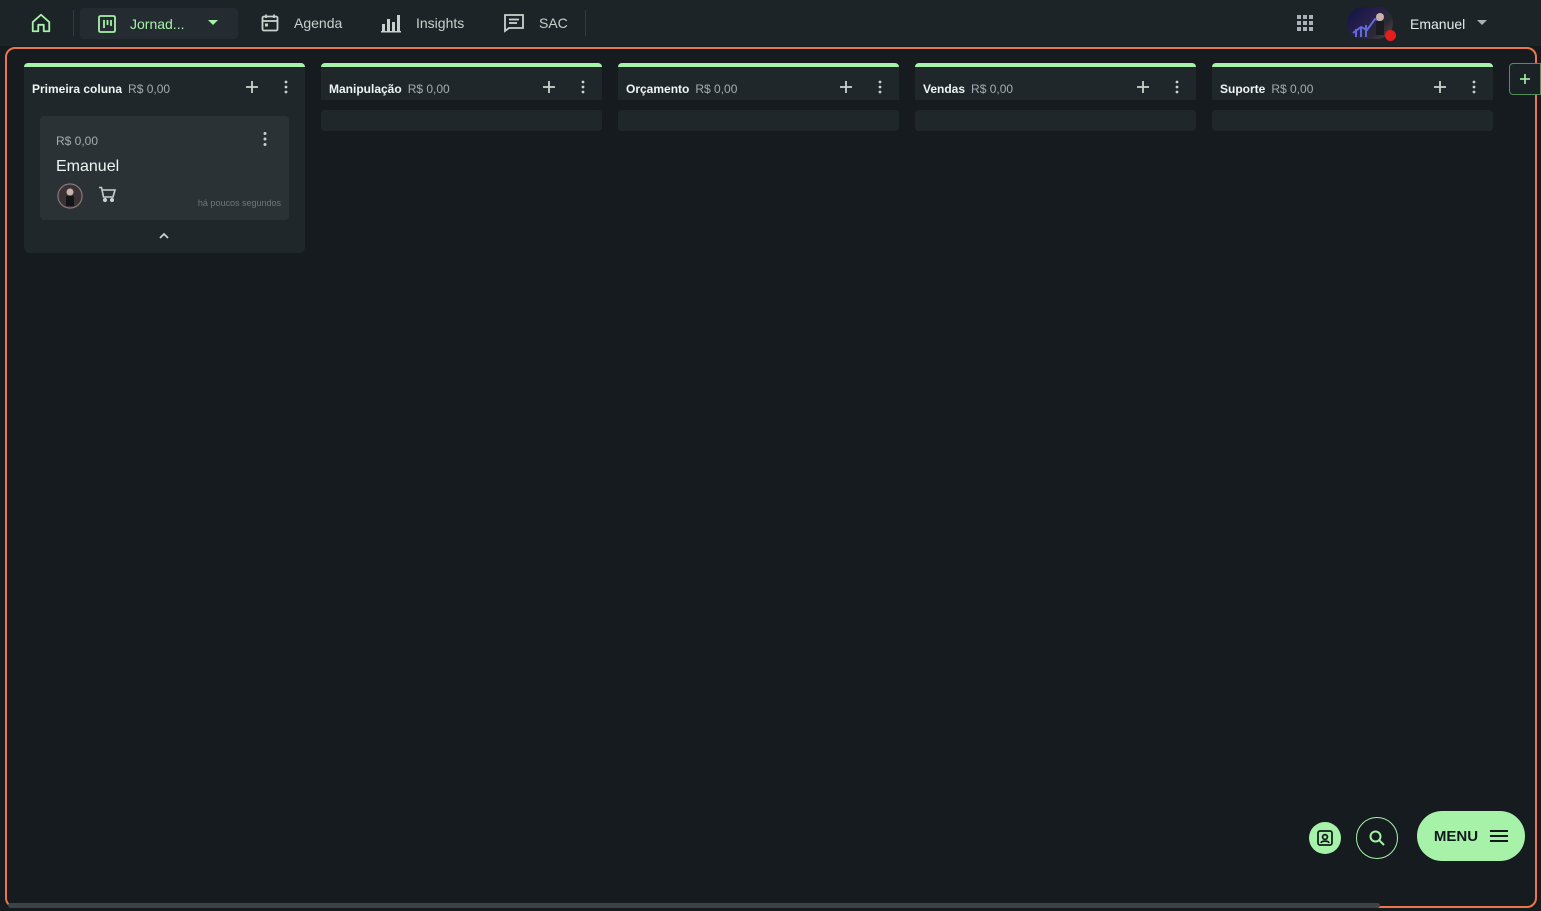  What do you see at coordinates (694, 905) in the screenshot?
I see `horizontal-scrollbar` at bounding box center [694, 905].